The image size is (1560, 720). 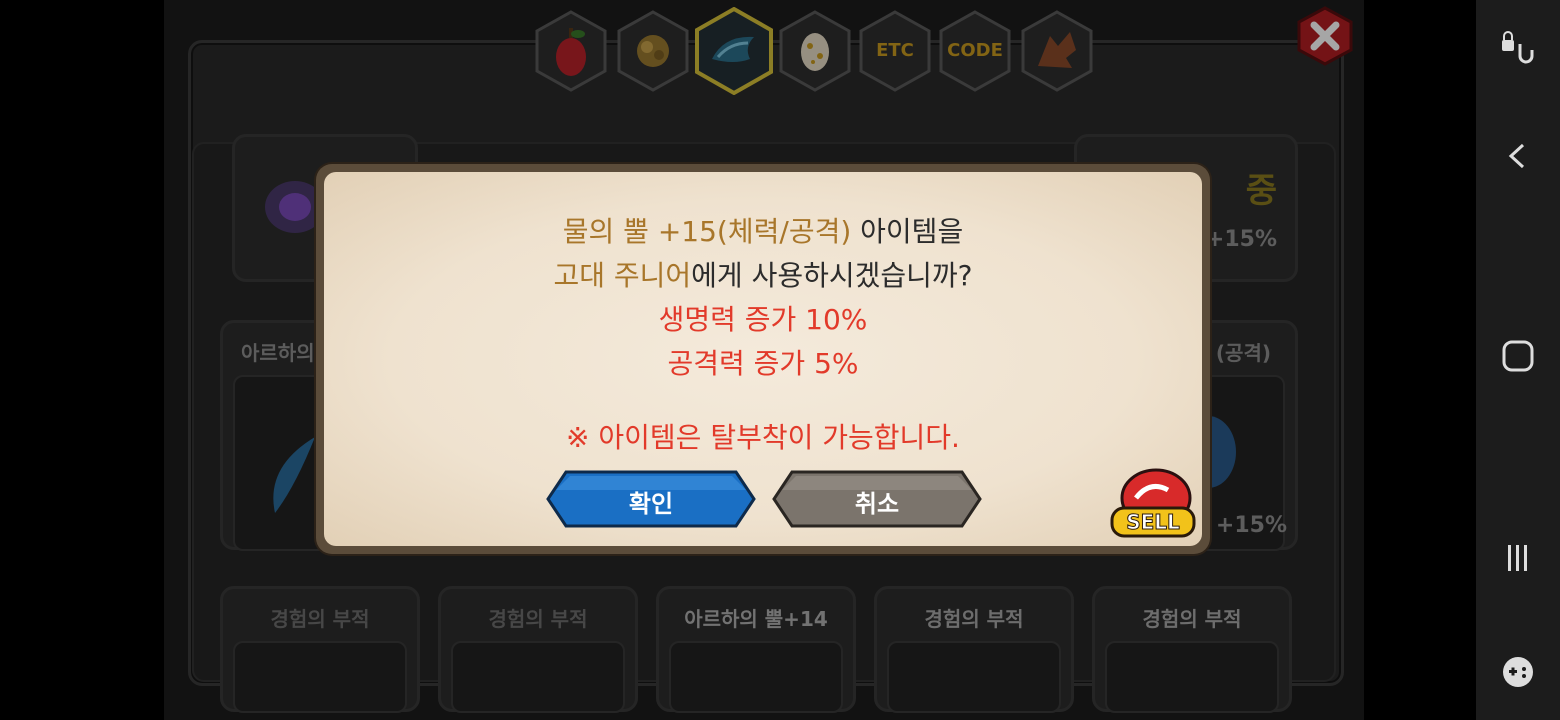 I want to click on recents-button, so click(x=1518, y=558).